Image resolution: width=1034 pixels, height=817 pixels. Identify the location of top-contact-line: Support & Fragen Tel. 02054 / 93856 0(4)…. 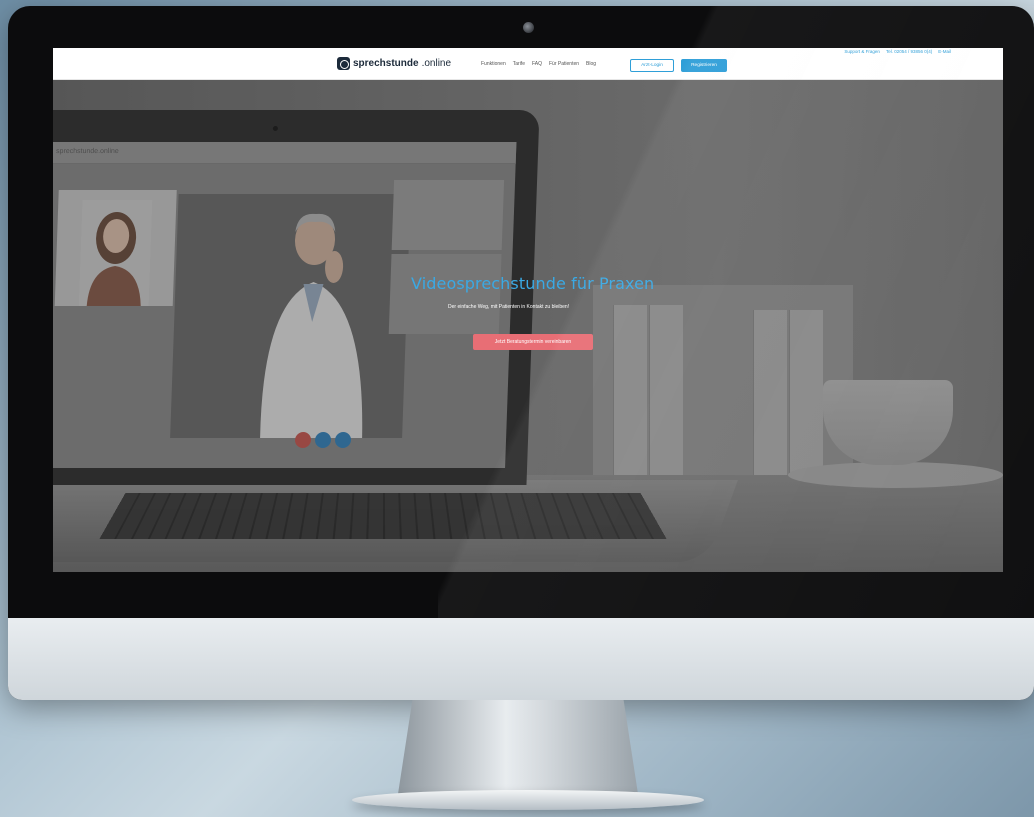
(897, 51).